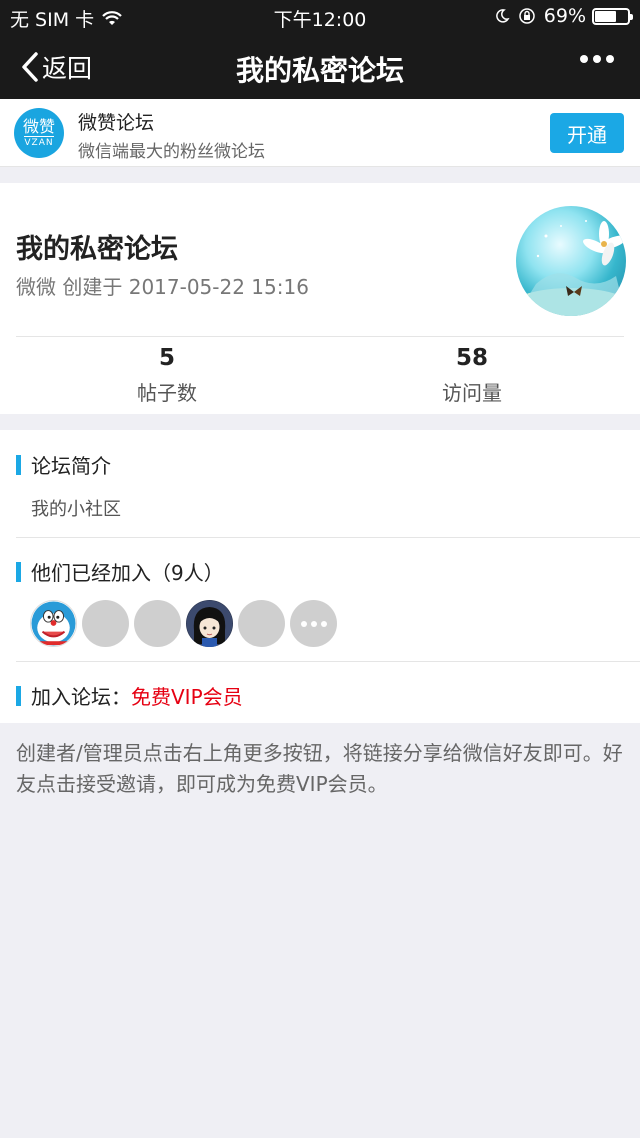 The width and height of the screenshot is (640, 1138). I want to click on status-right: 69%, so click(563, 16).